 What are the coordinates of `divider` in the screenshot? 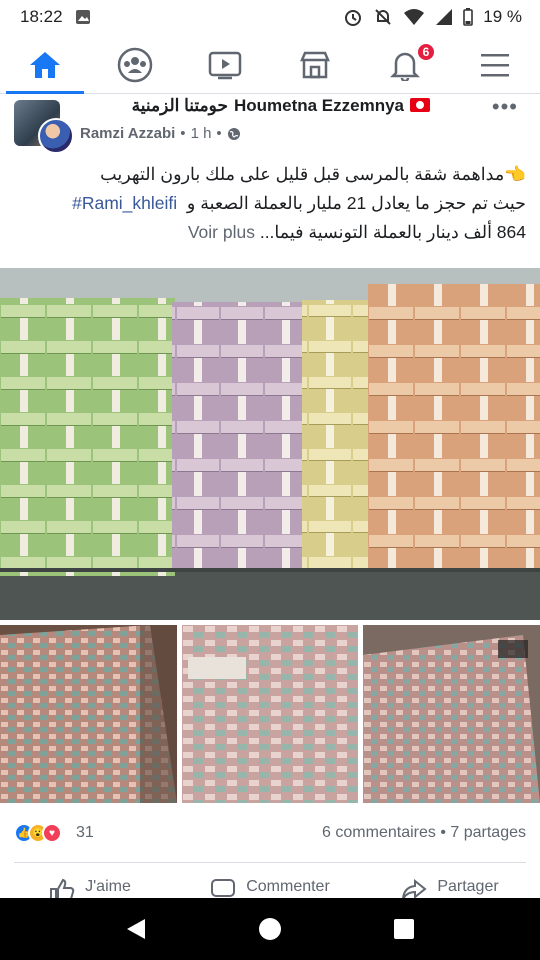 It's located at (270, 862).